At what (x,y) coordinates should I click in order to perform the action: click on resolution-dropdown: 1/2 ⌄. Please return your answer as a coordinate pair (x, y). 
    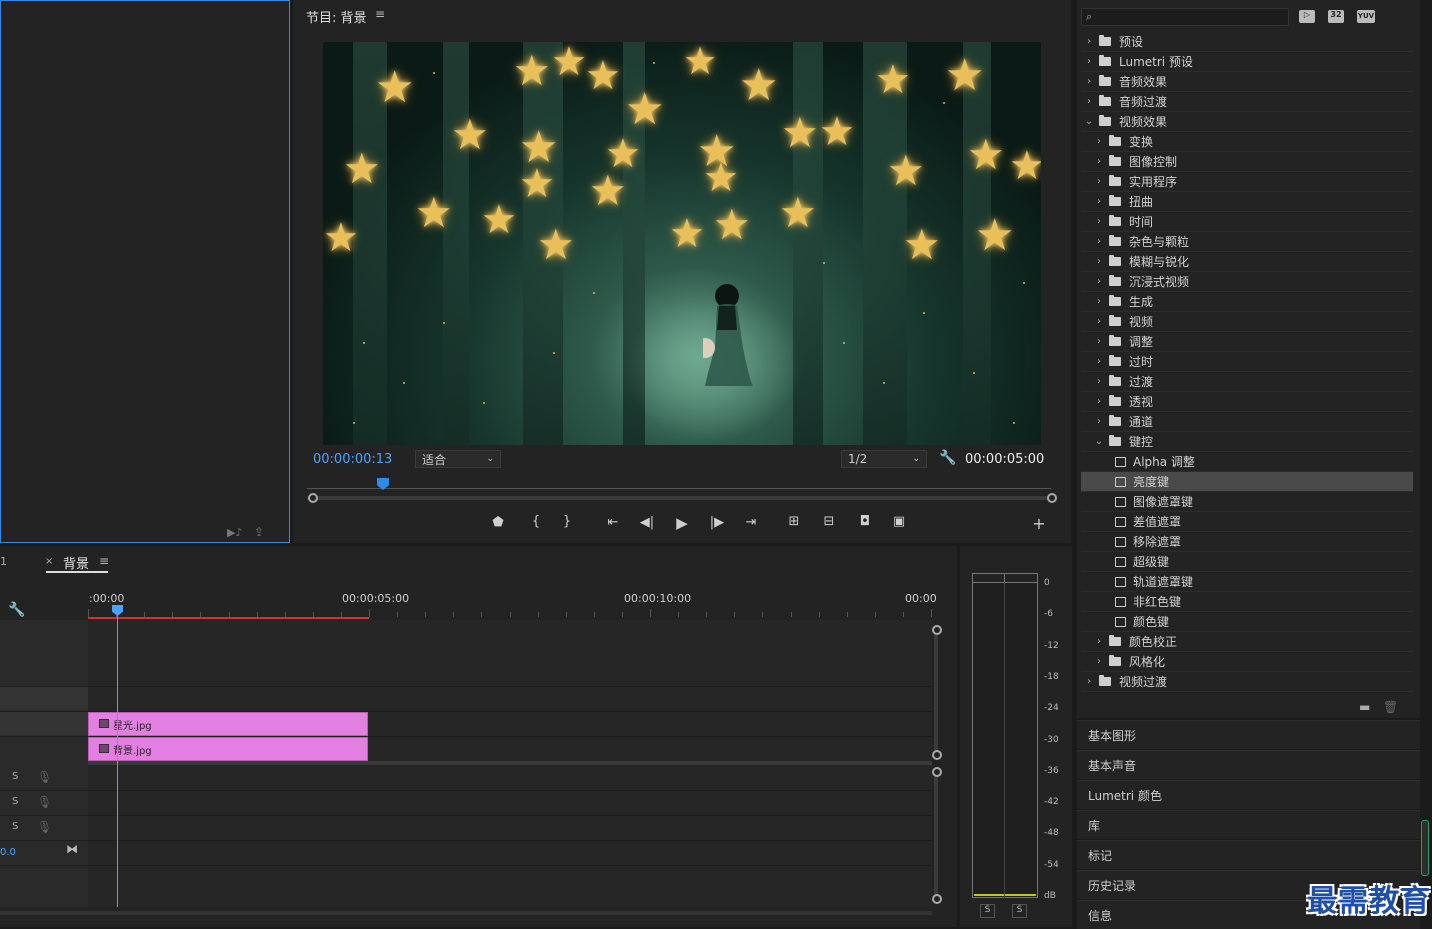
    Looking at the image, I should click on (884, 459).